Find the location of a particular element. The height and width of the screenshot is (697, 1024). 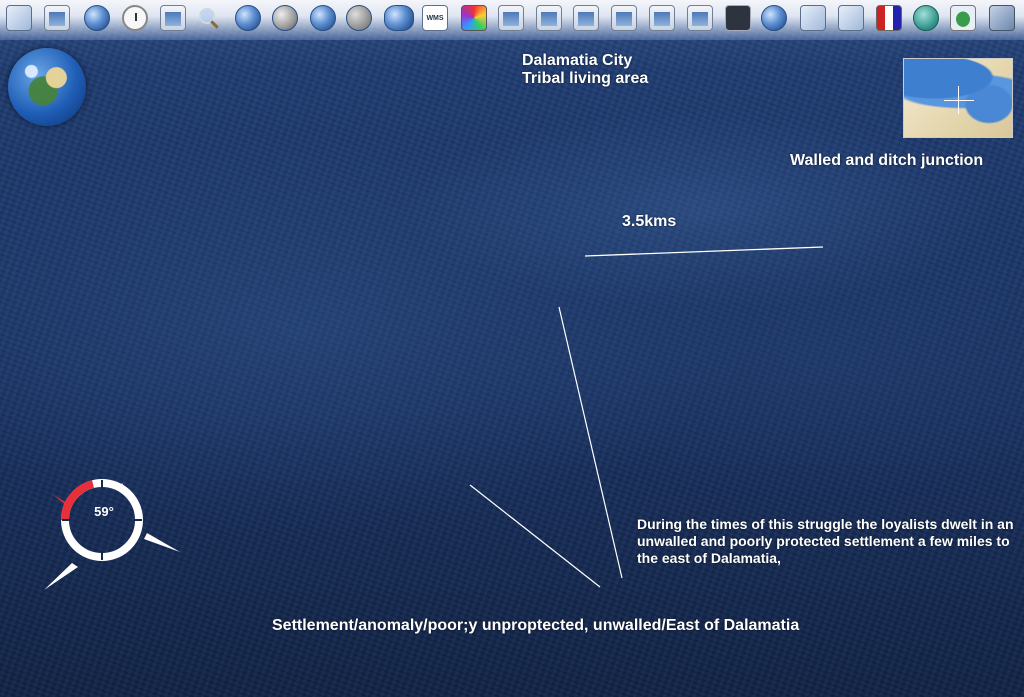

compass-needle-south is located at coordinates (61, 576).